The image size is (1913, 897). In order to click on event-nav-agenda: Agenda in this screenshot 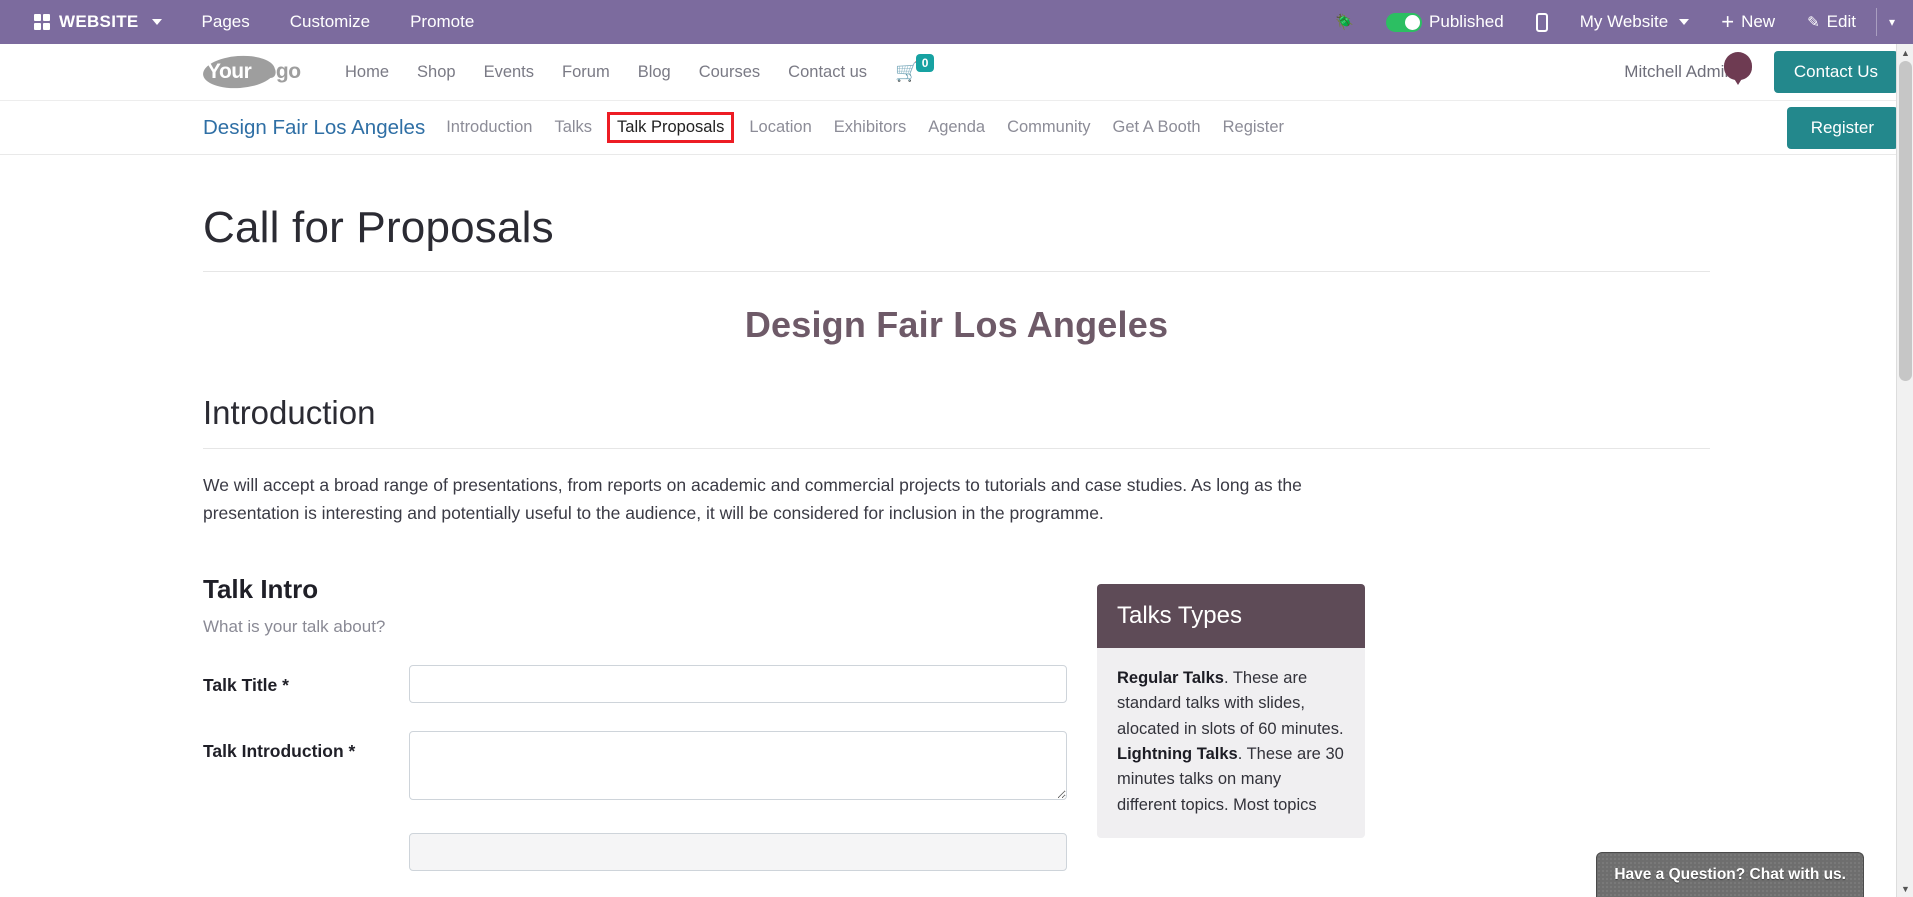, I will do `click(956, 127)`.